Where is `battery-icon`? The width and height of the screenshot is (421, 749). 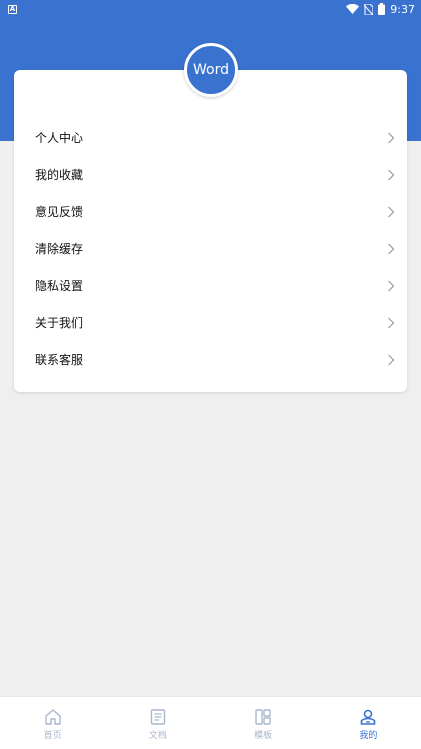 battery-icon is located at coordinates (382, 9).